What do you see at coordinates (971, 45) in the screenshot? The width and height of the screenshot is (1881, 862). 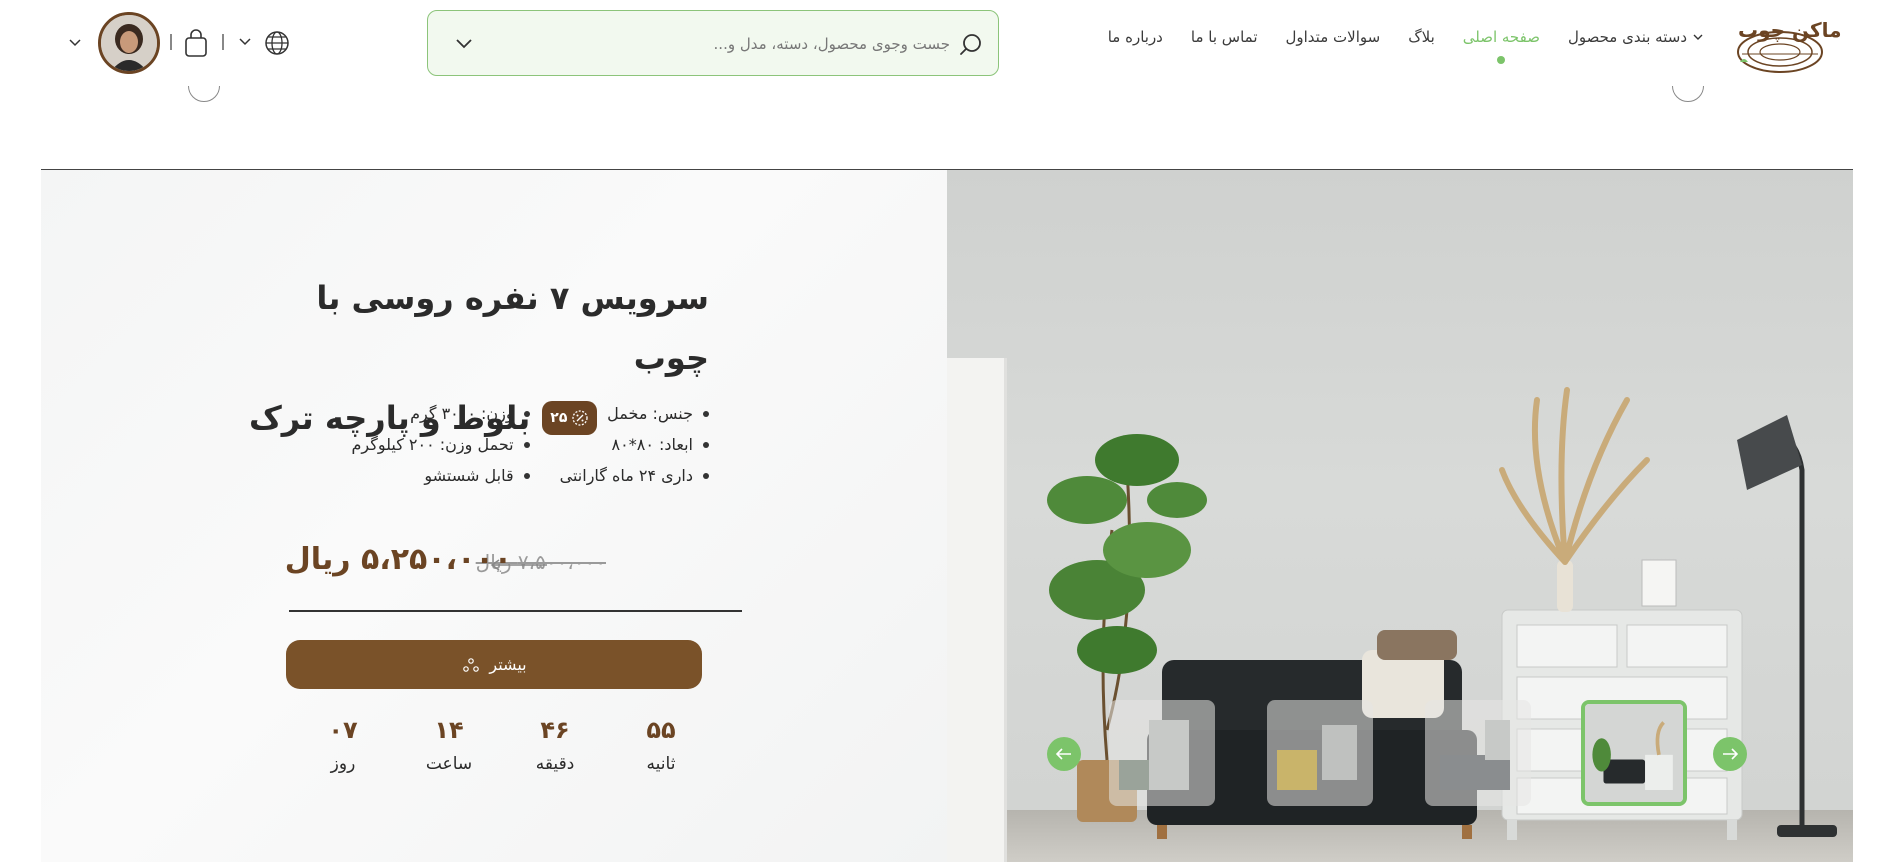 I see `search-icon` at bounding box center [971, 45].